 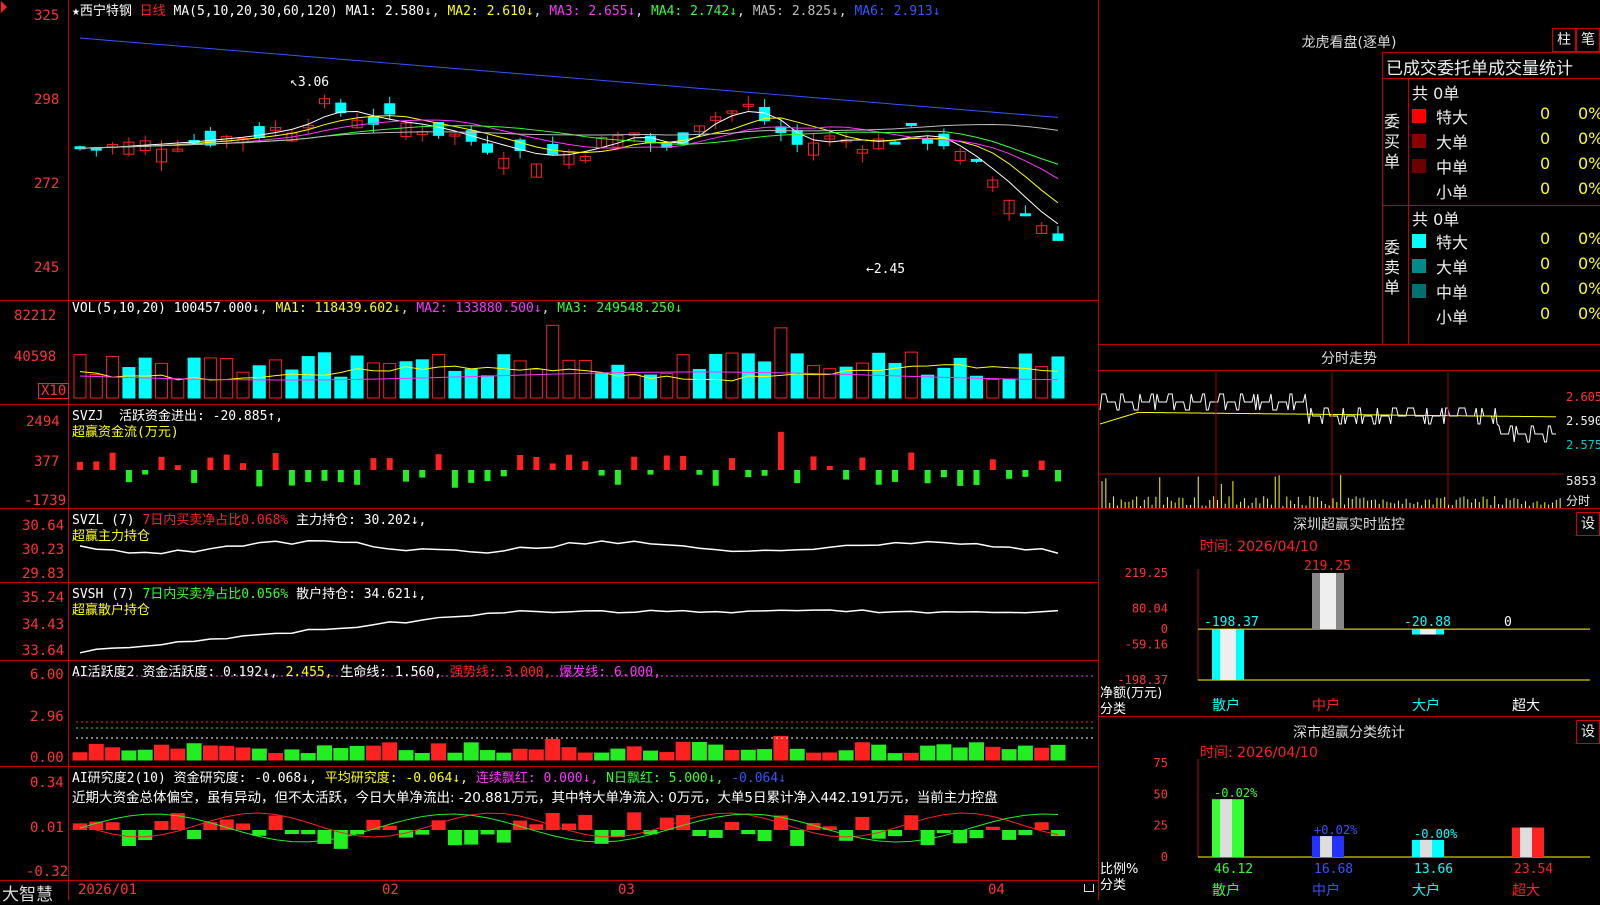 What do you see at coordinates (47, 717) in the screenshot?
I see `ai-active-tick: 2.96` at bounding box center [47, 717].